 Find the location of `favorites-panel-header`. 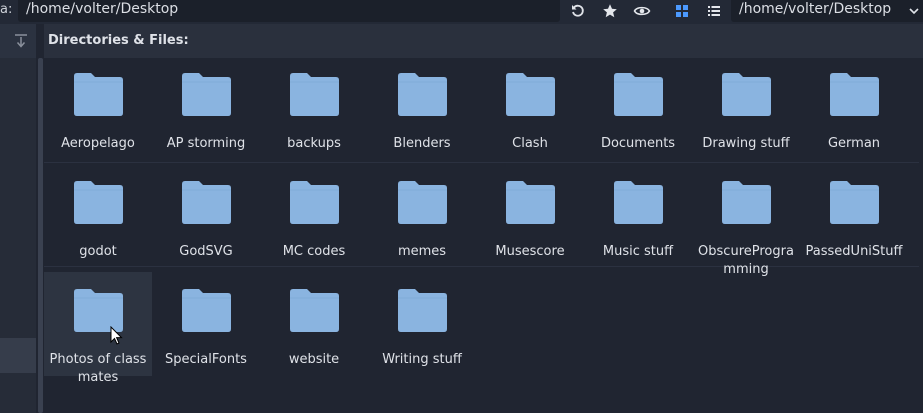

favorites-panel-header is located at coordinates (18, 41).